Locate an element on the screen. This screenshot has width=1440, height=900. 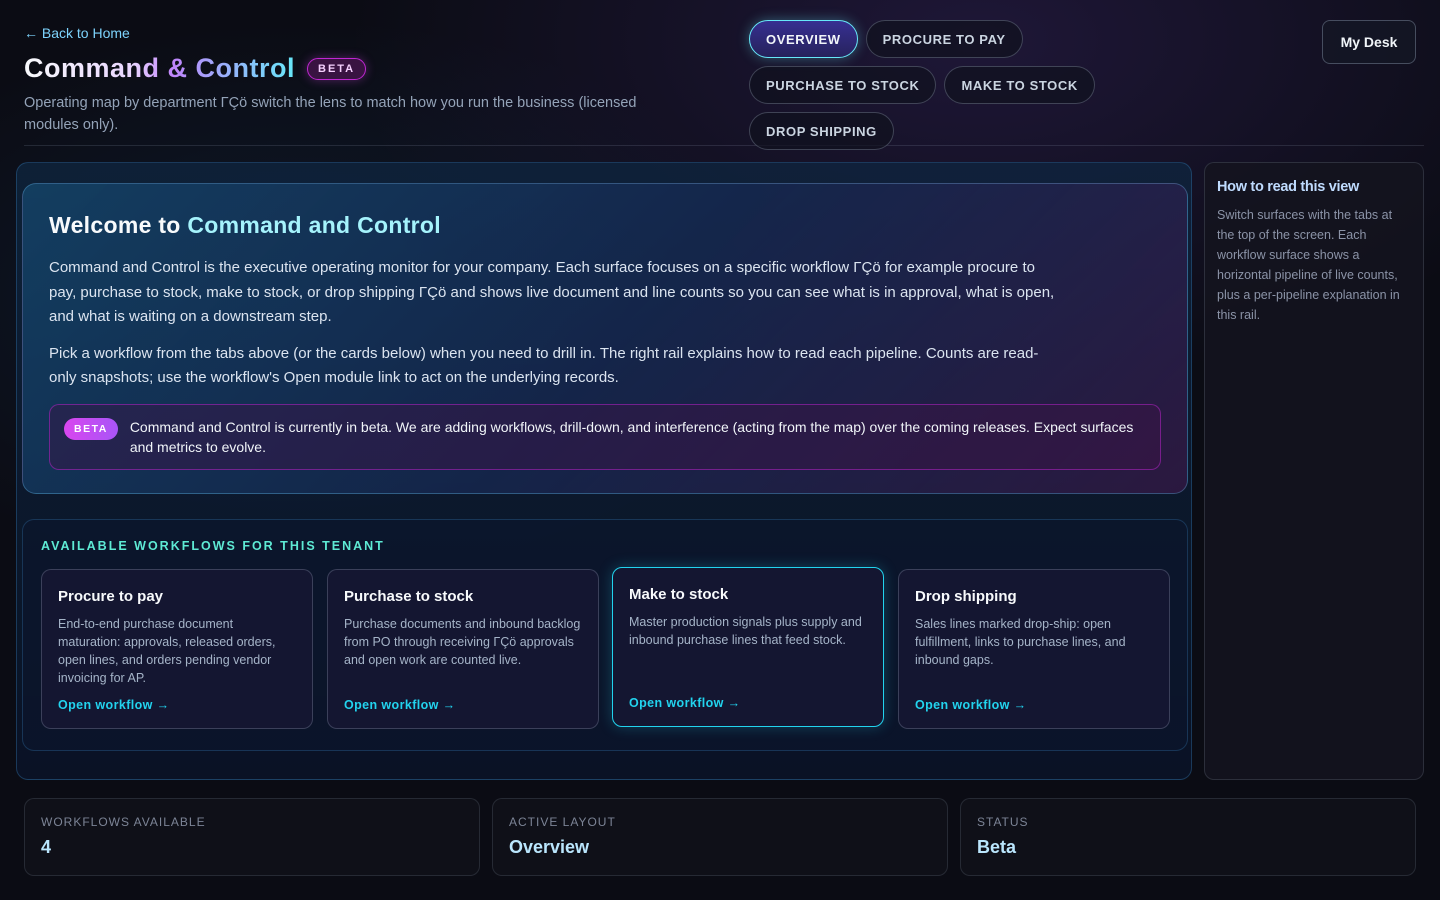
workflow-card-title: Make to stock is located at coordinates (679, 594).